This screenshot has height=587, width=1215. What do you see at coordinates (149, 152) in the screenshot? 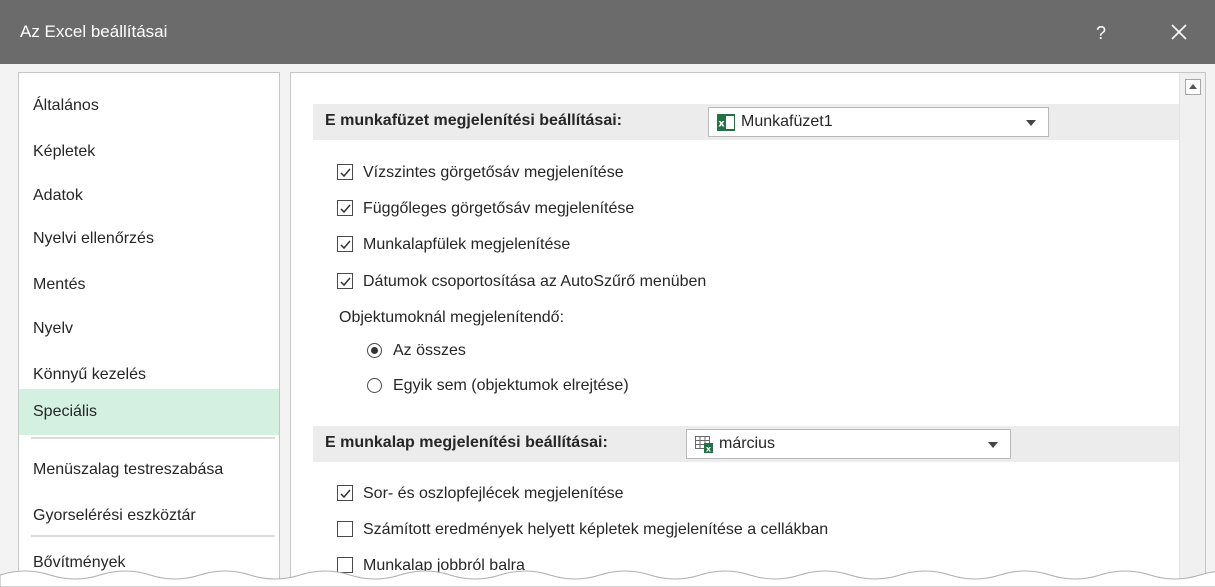
I see `nav-item-formulas: Képletek` at bounding box center [149, 152].